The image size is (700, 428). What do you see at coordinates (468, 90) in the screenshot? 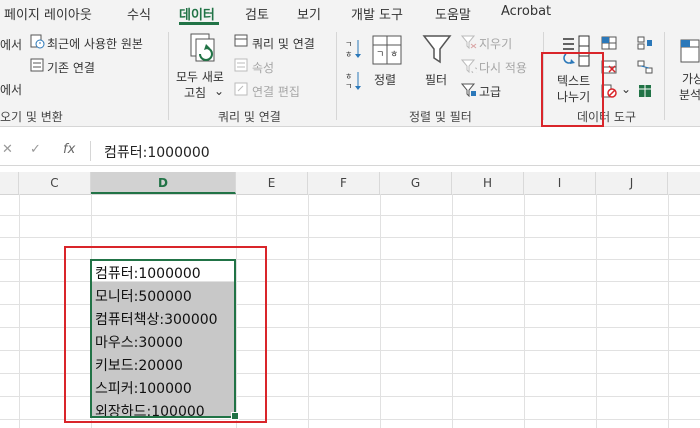
I see `advanced-filter-icon` at bounding box center [468, 90].